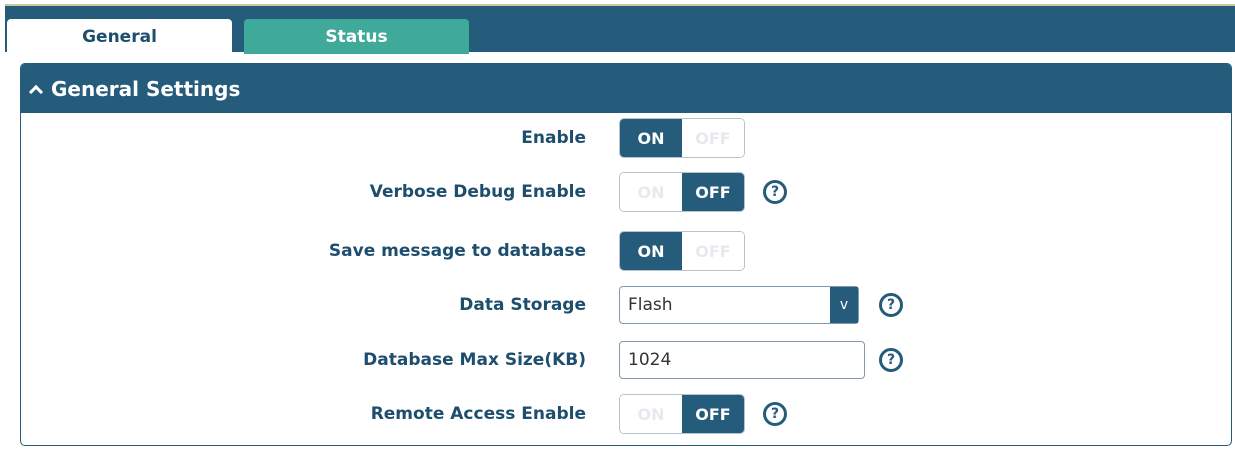 This screenshot has width=1235, height=459. I want to click on row-data-storage: Data Storage Flash v ?, so click(626, 305).